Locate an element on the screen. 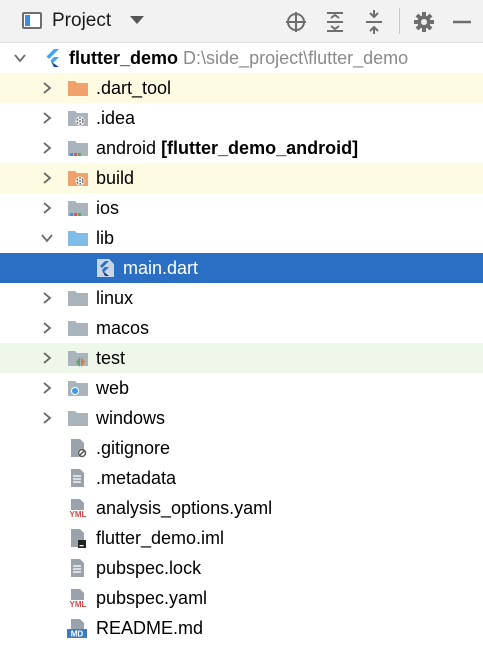  collapse-all-icon is located at coordinates (374, 22).